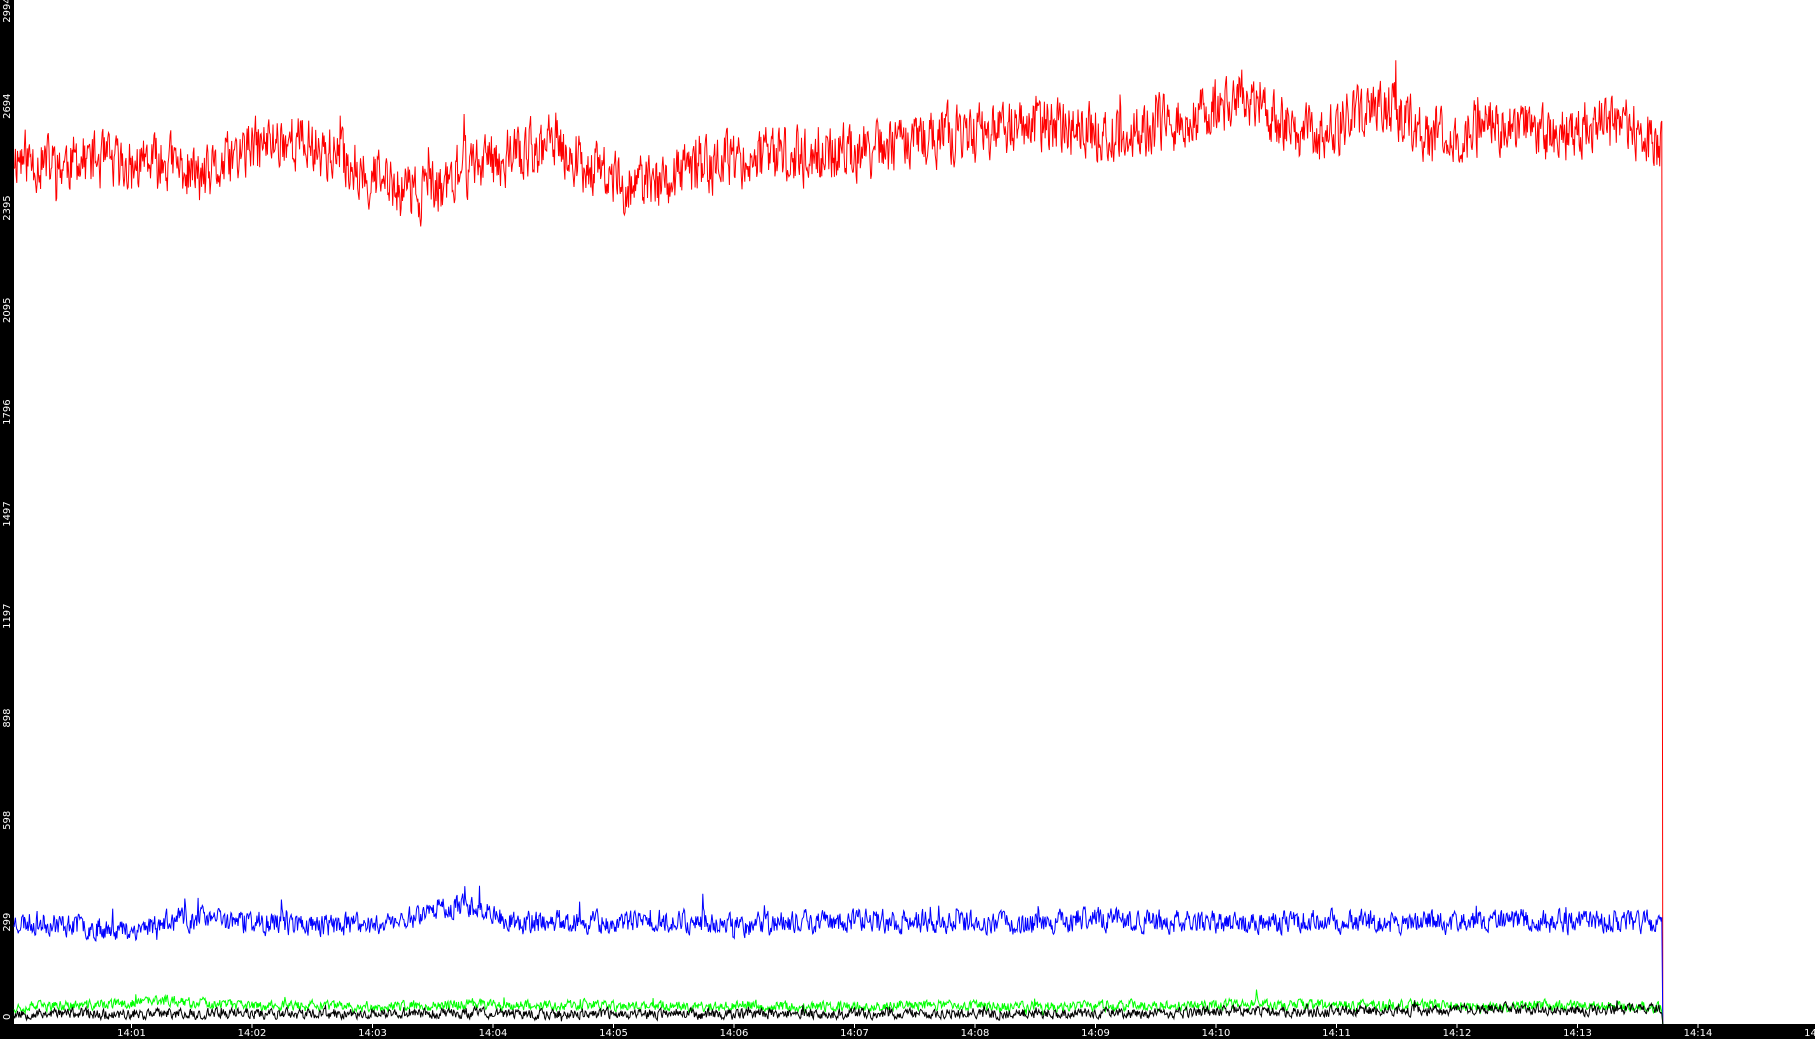 The height and width of the screenshot is (1039, 1815). I want to click on y-tick-label: 2095, so click(7, 310).